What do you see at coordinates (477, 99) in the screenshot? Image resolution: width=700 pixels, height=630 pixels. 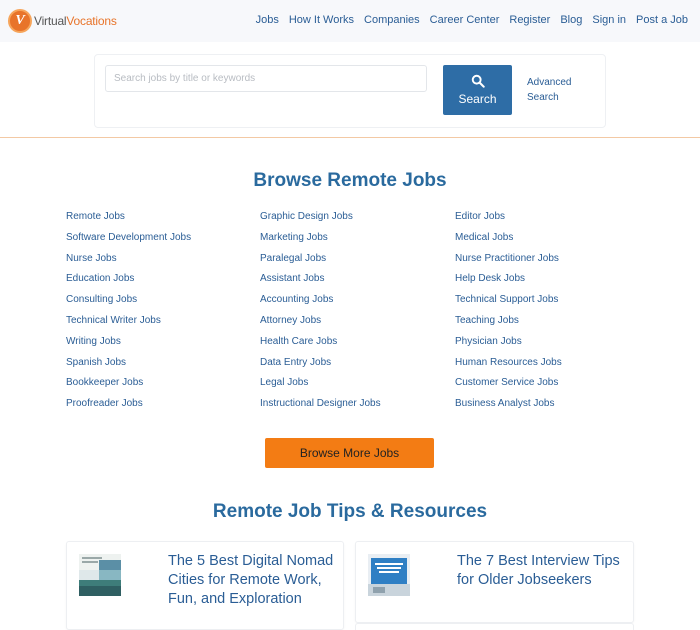 I see `search-button-label: Search` at bounding box center [477, 99].